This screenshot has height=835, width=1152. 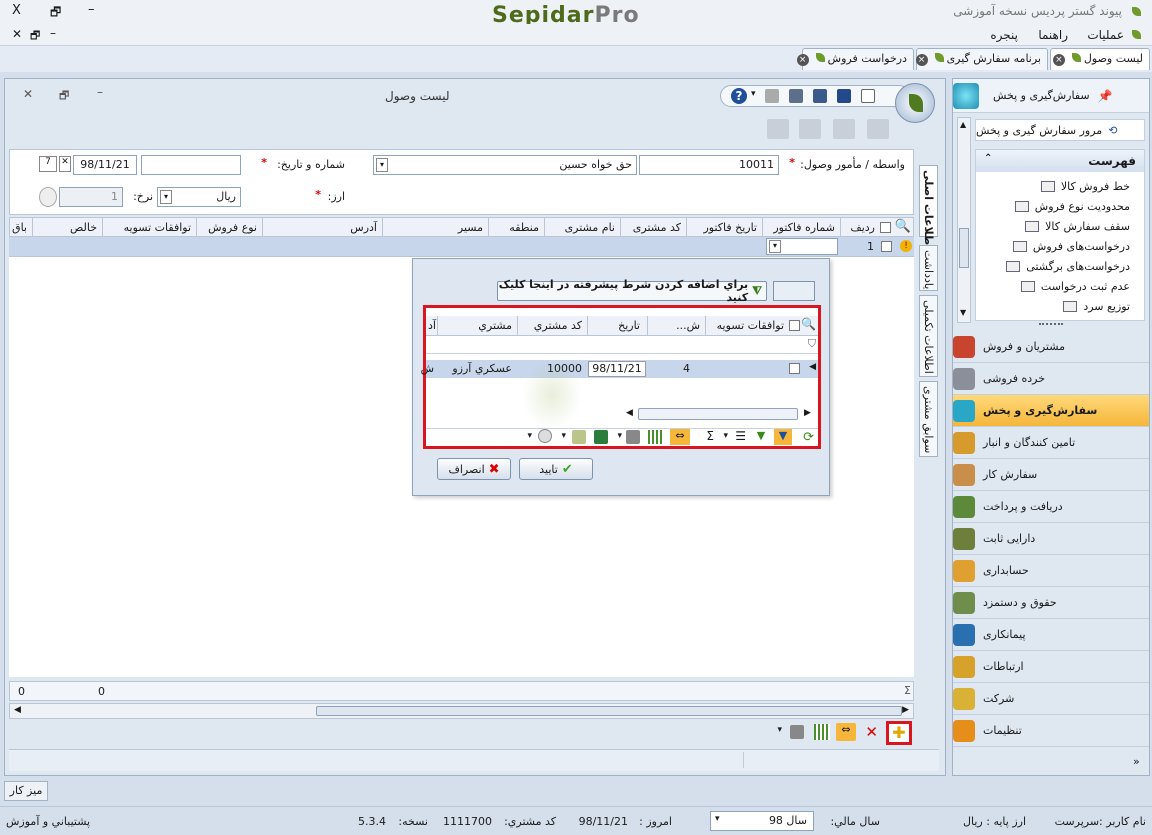 I want to click on nav-contracting: پیمانکاری, so click(x=1051, y=635).